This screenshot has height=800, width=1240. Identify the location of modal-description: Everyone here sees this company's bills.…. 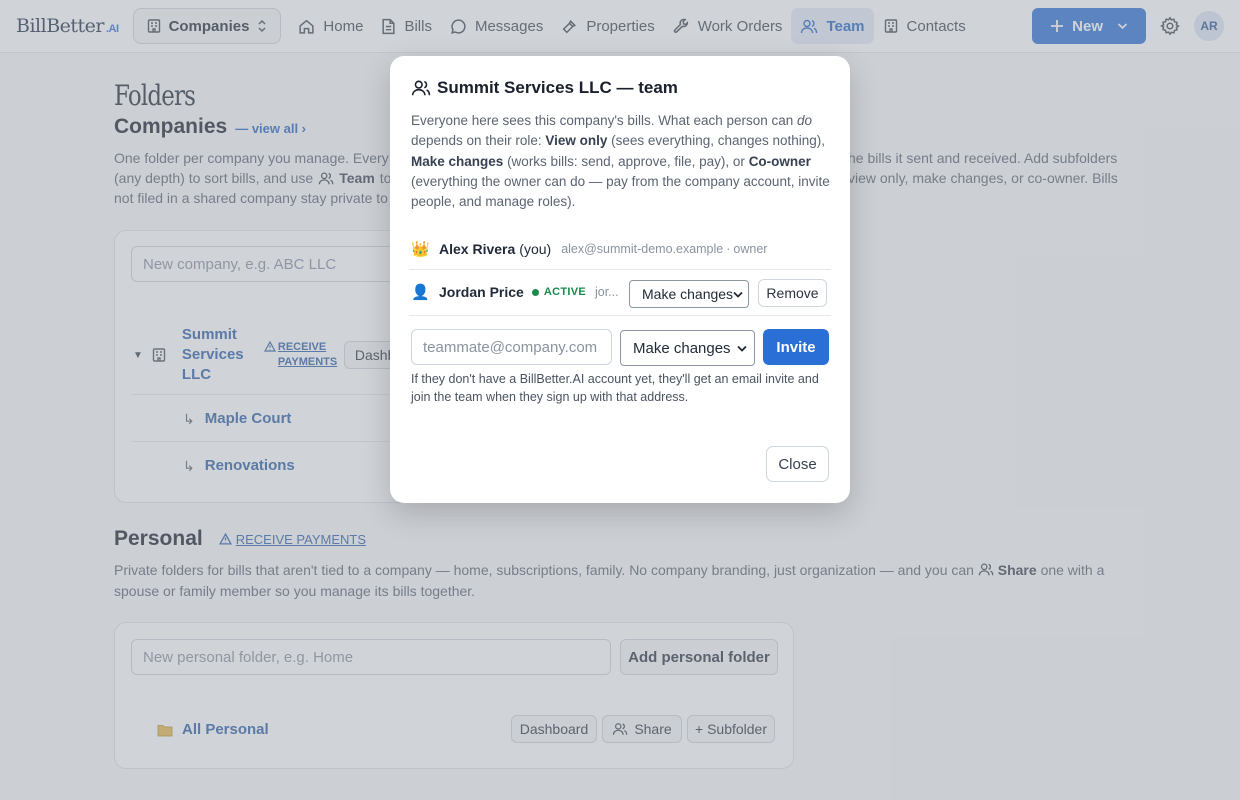
(620, 161).